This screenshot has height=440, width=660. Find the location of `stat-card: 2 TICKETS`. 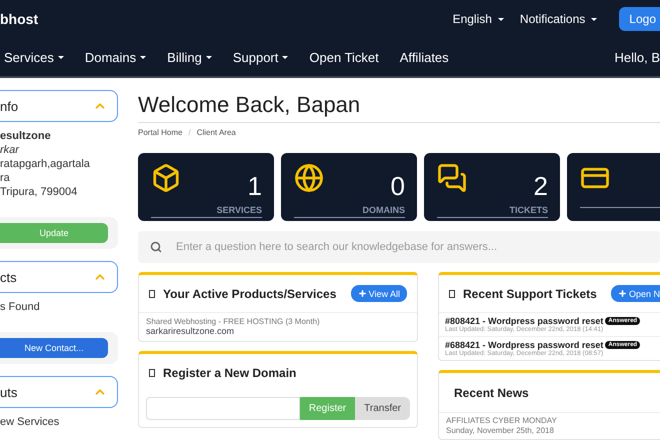

stat-card: 2 TICKETS is located at coordinates (492, 187).